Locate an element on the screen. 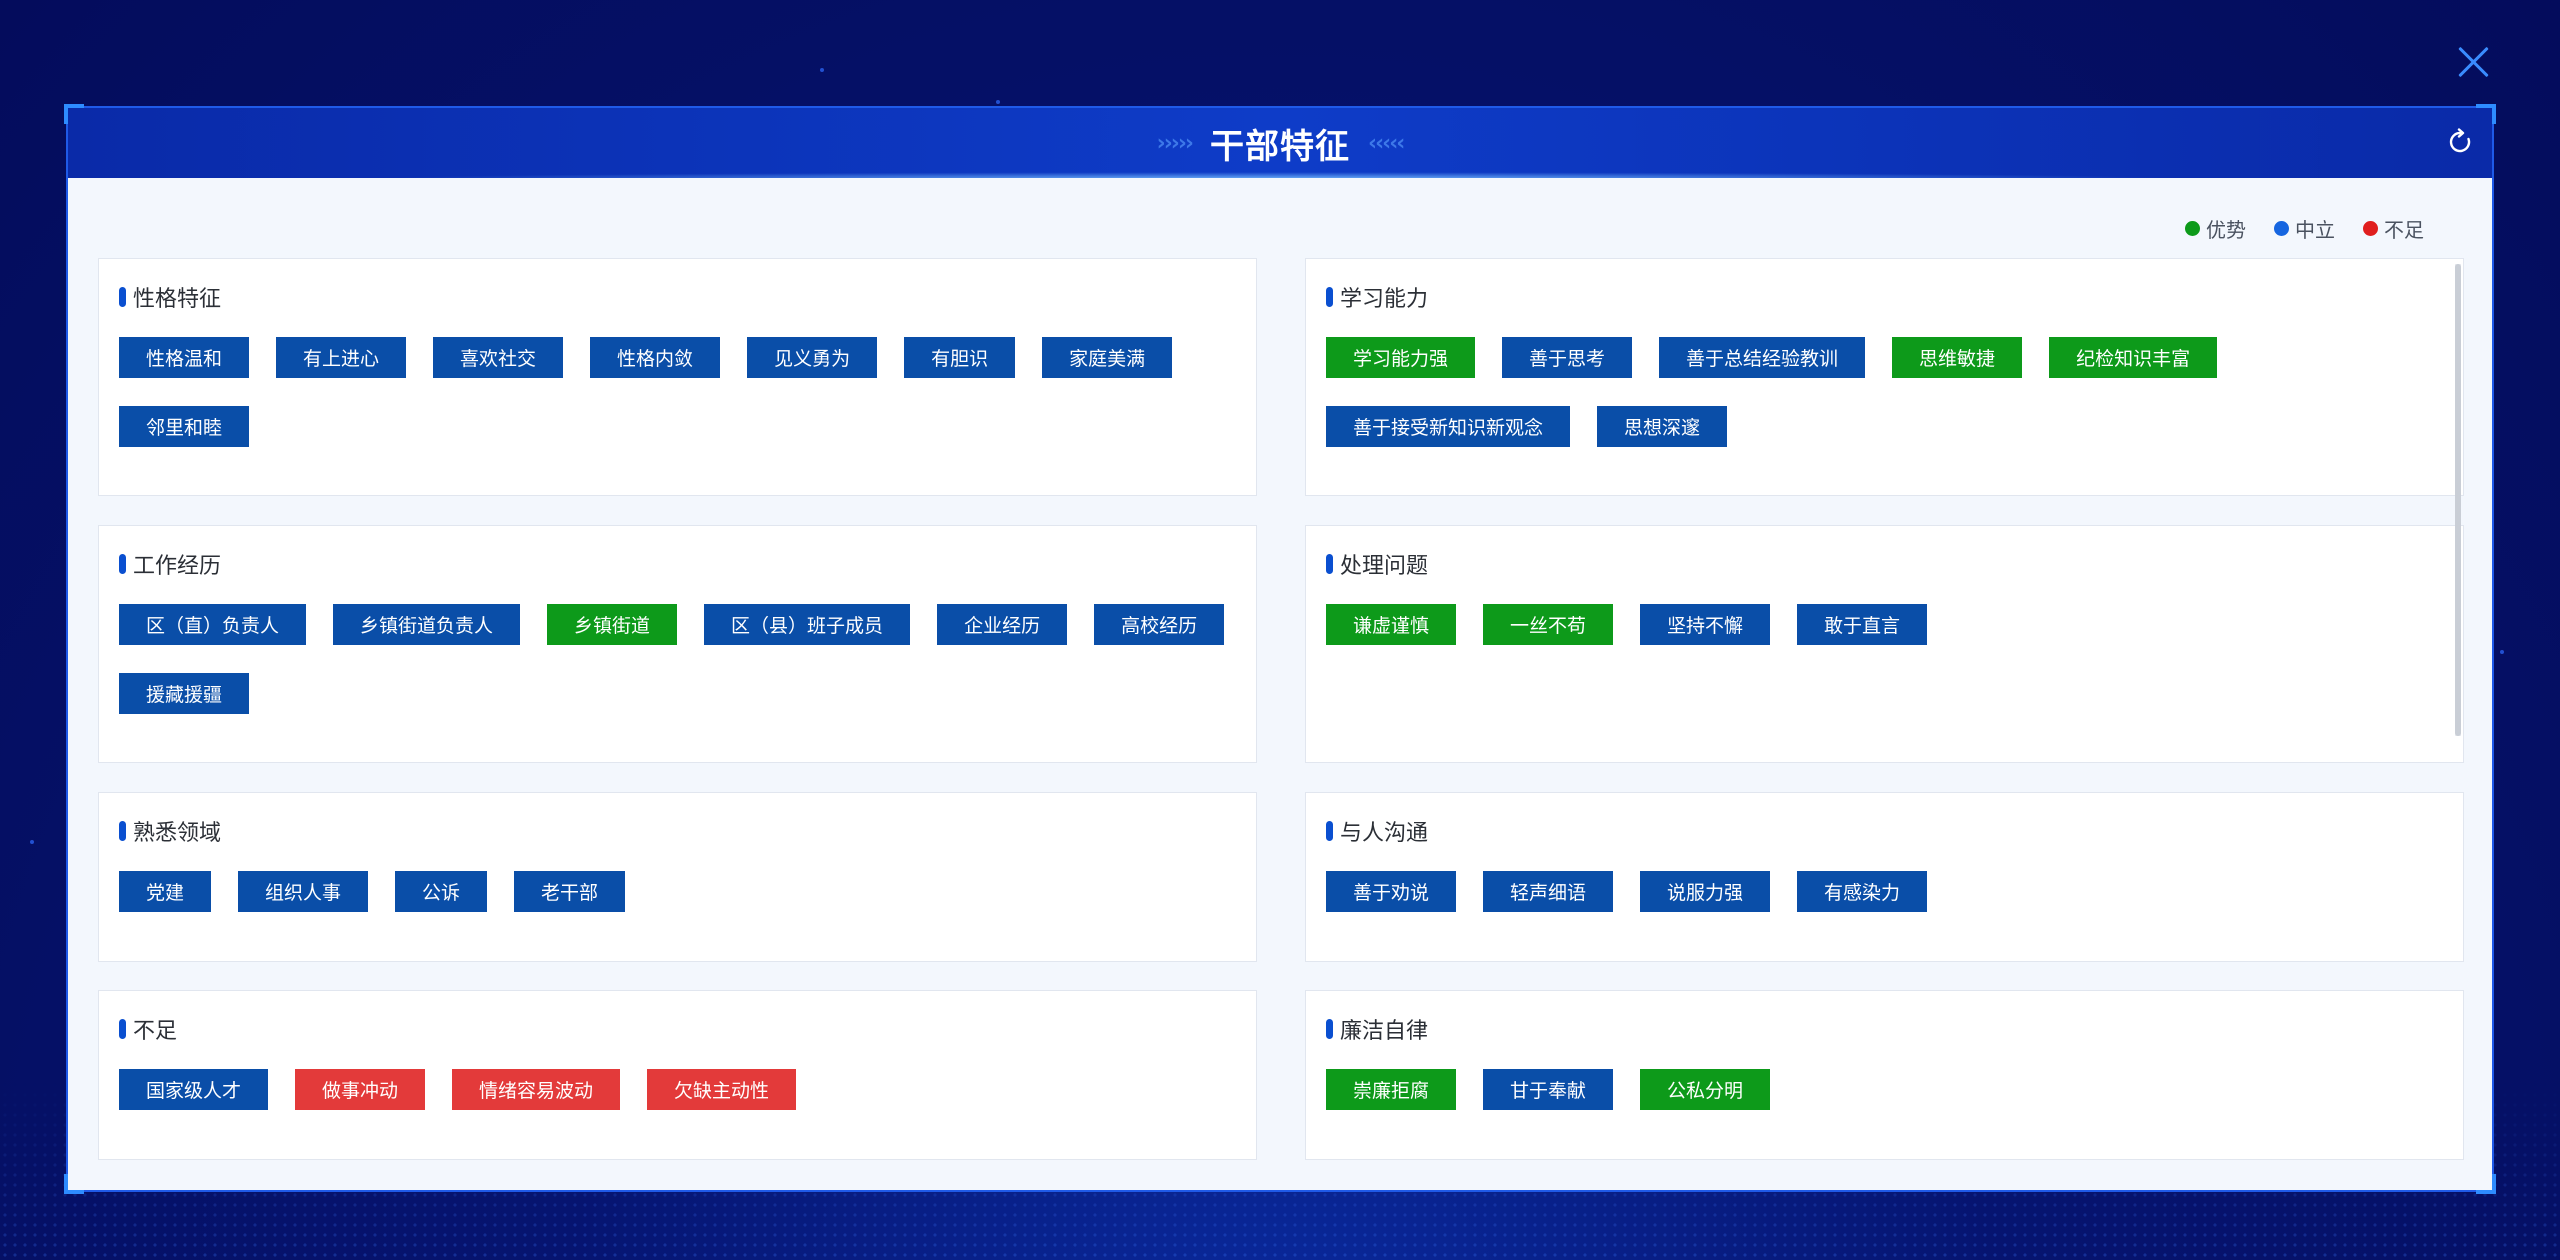 The width and height of the screenshot is (2560, 1260). section-title-text: 处理问题 is located at coordinates (1384, 566).